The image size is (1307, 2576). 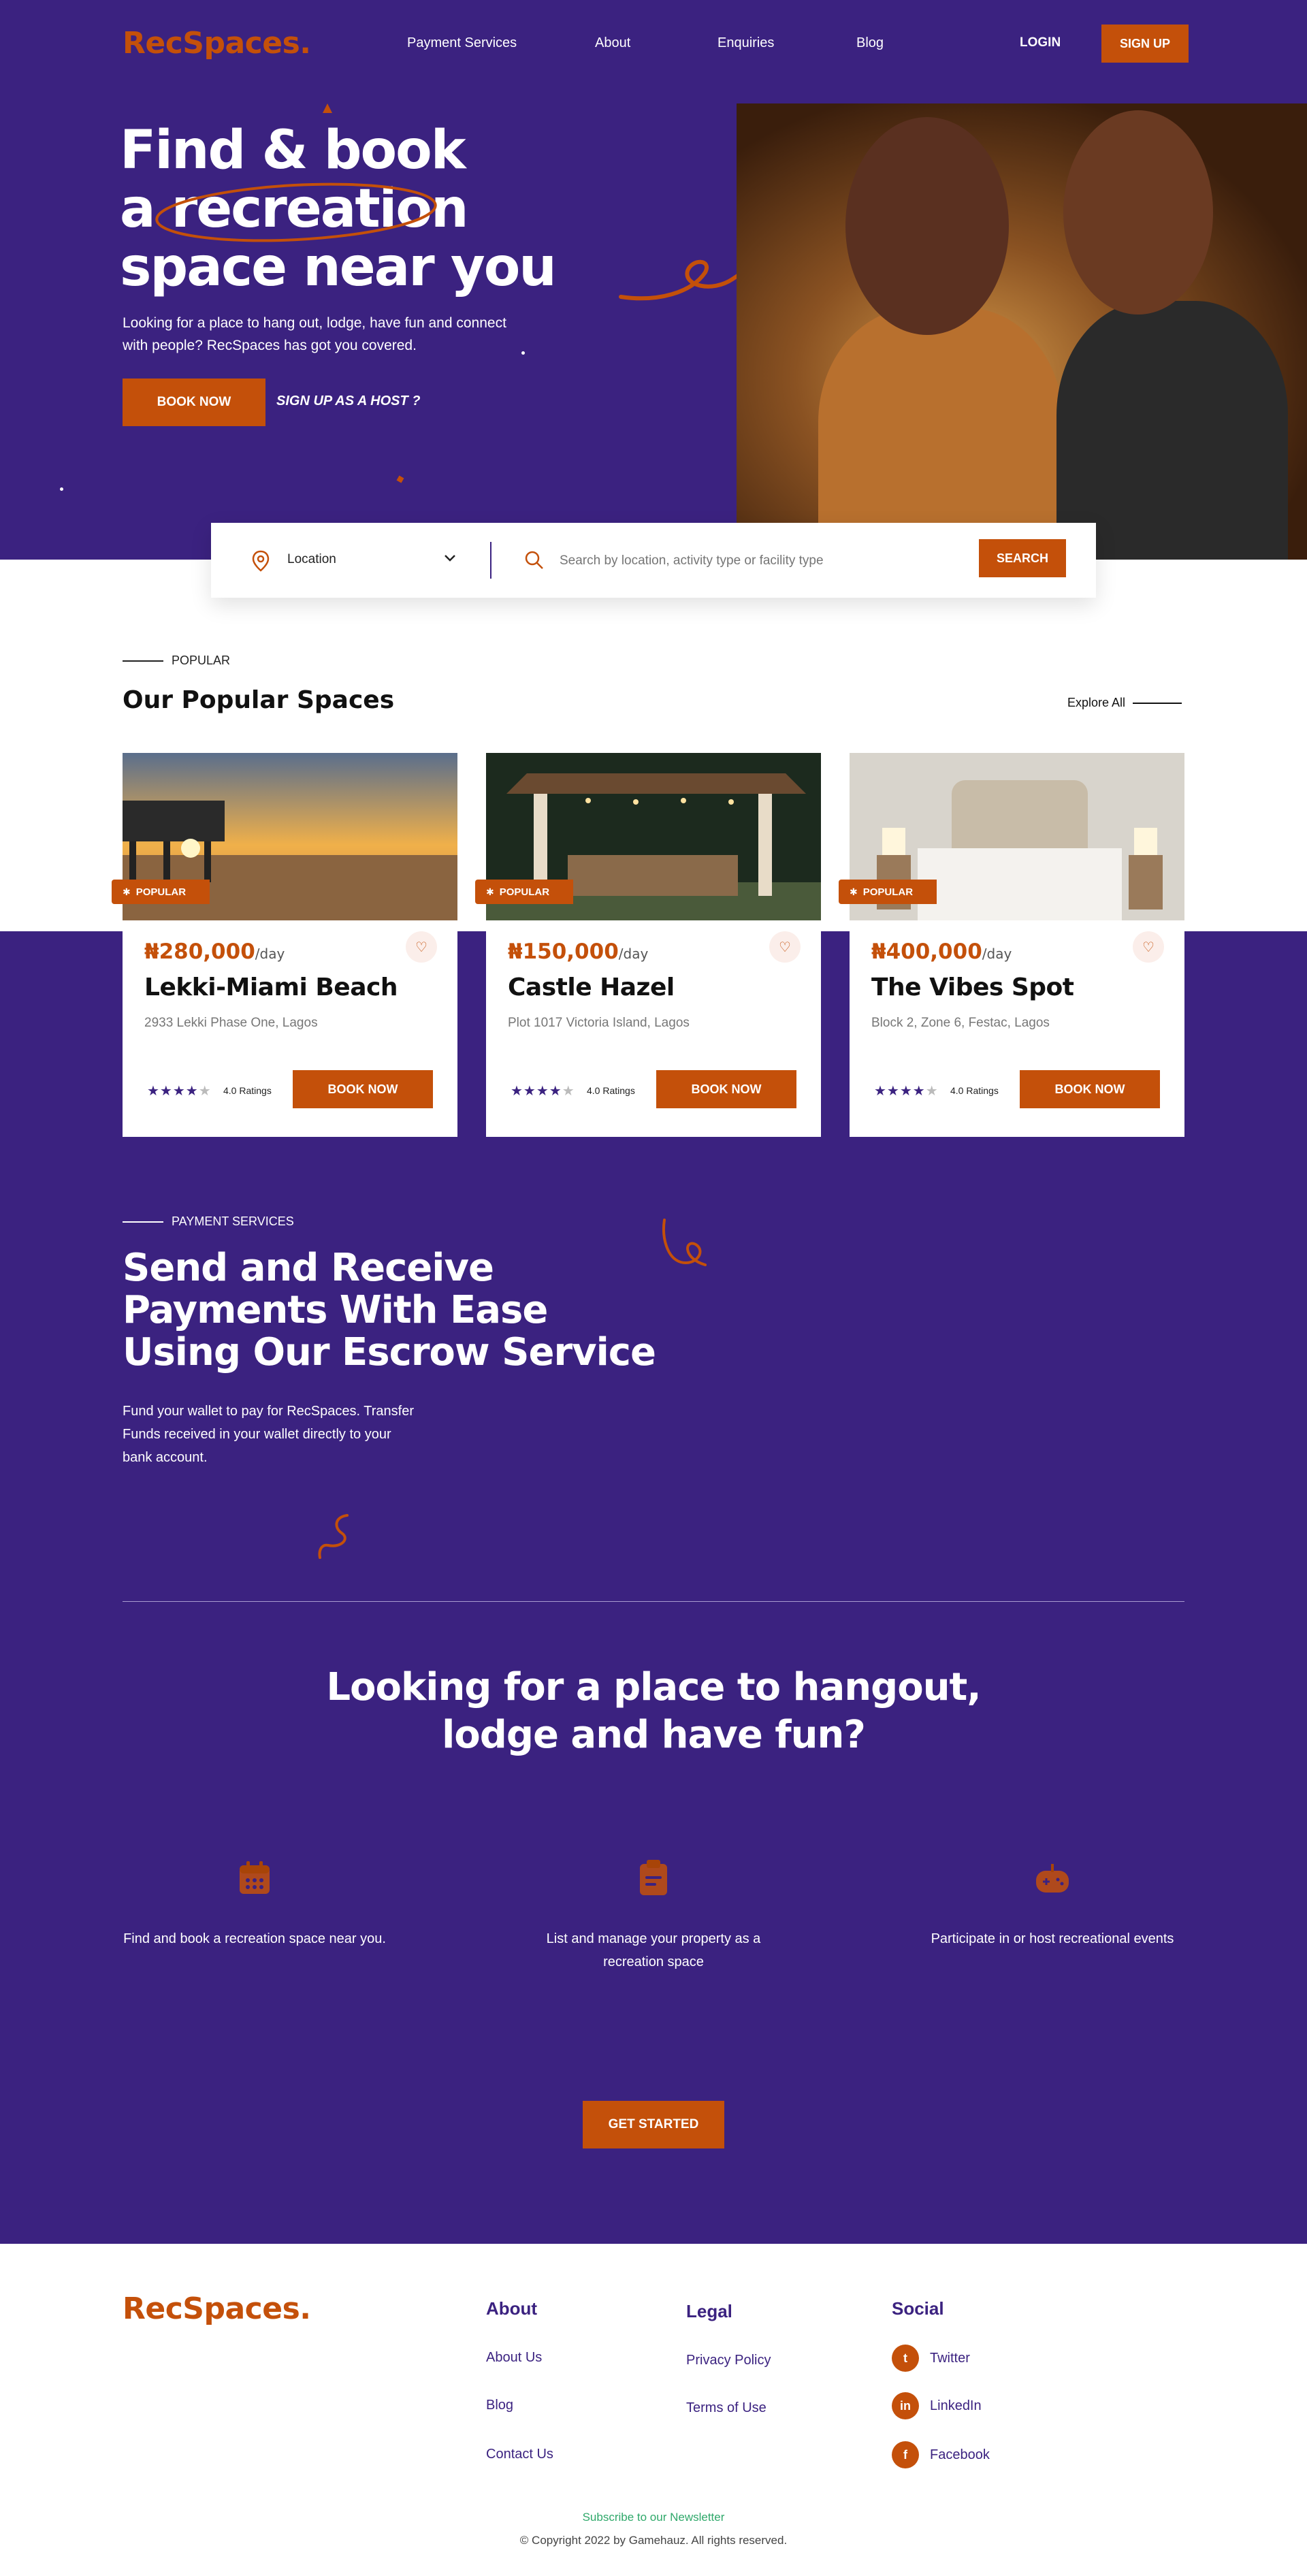 I want to click on explore-all-link: Explore All, so click(x=1096, y=703).